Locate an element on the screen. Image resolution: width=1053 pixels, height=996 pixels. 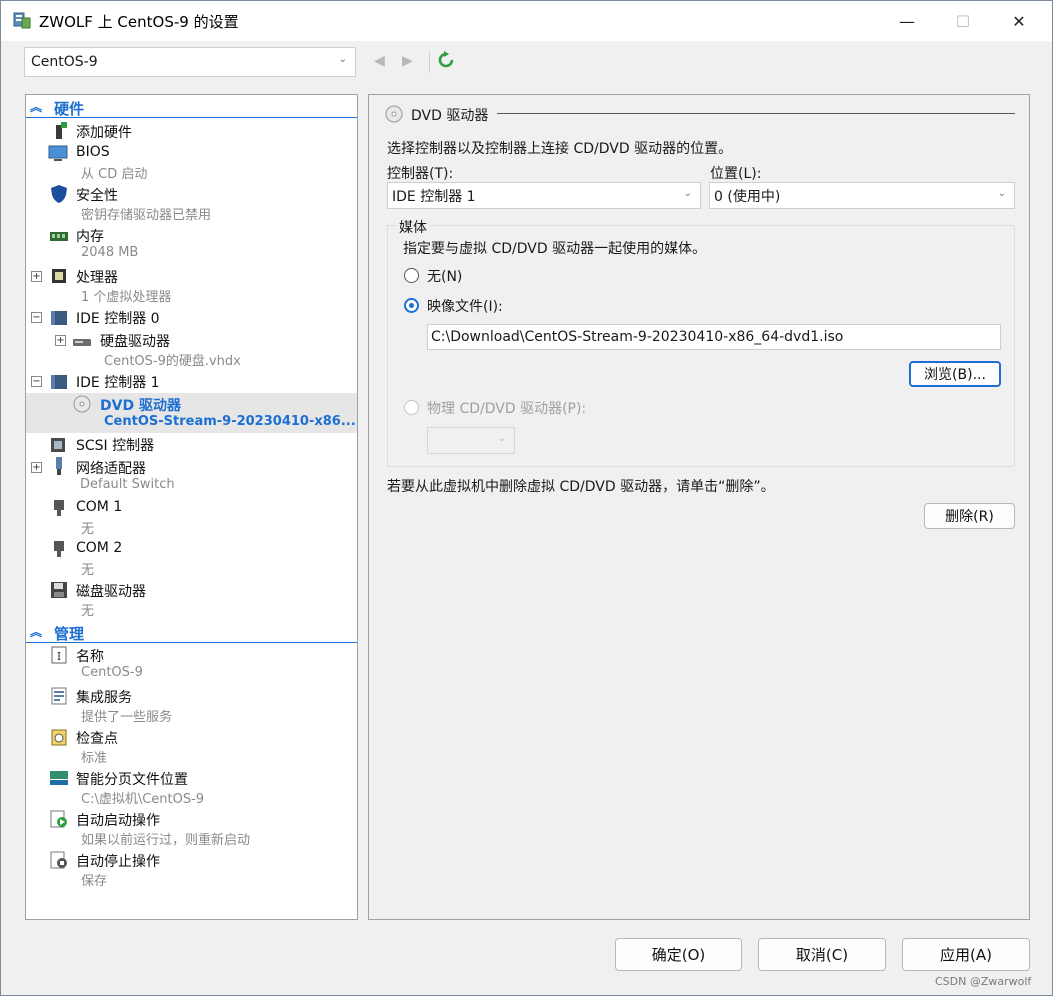
tree-item-label: COM 2 is located at coordinates (99, 548).